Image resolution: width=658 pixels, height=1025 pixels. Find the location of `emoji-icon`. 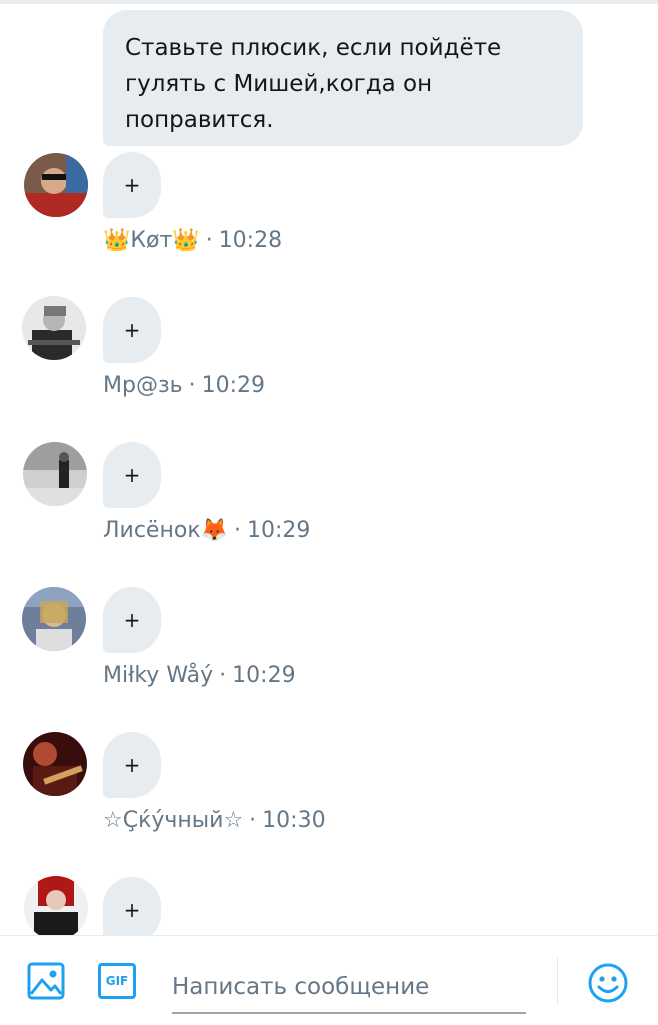

emoji-icon is located at coordinates (608, 983).